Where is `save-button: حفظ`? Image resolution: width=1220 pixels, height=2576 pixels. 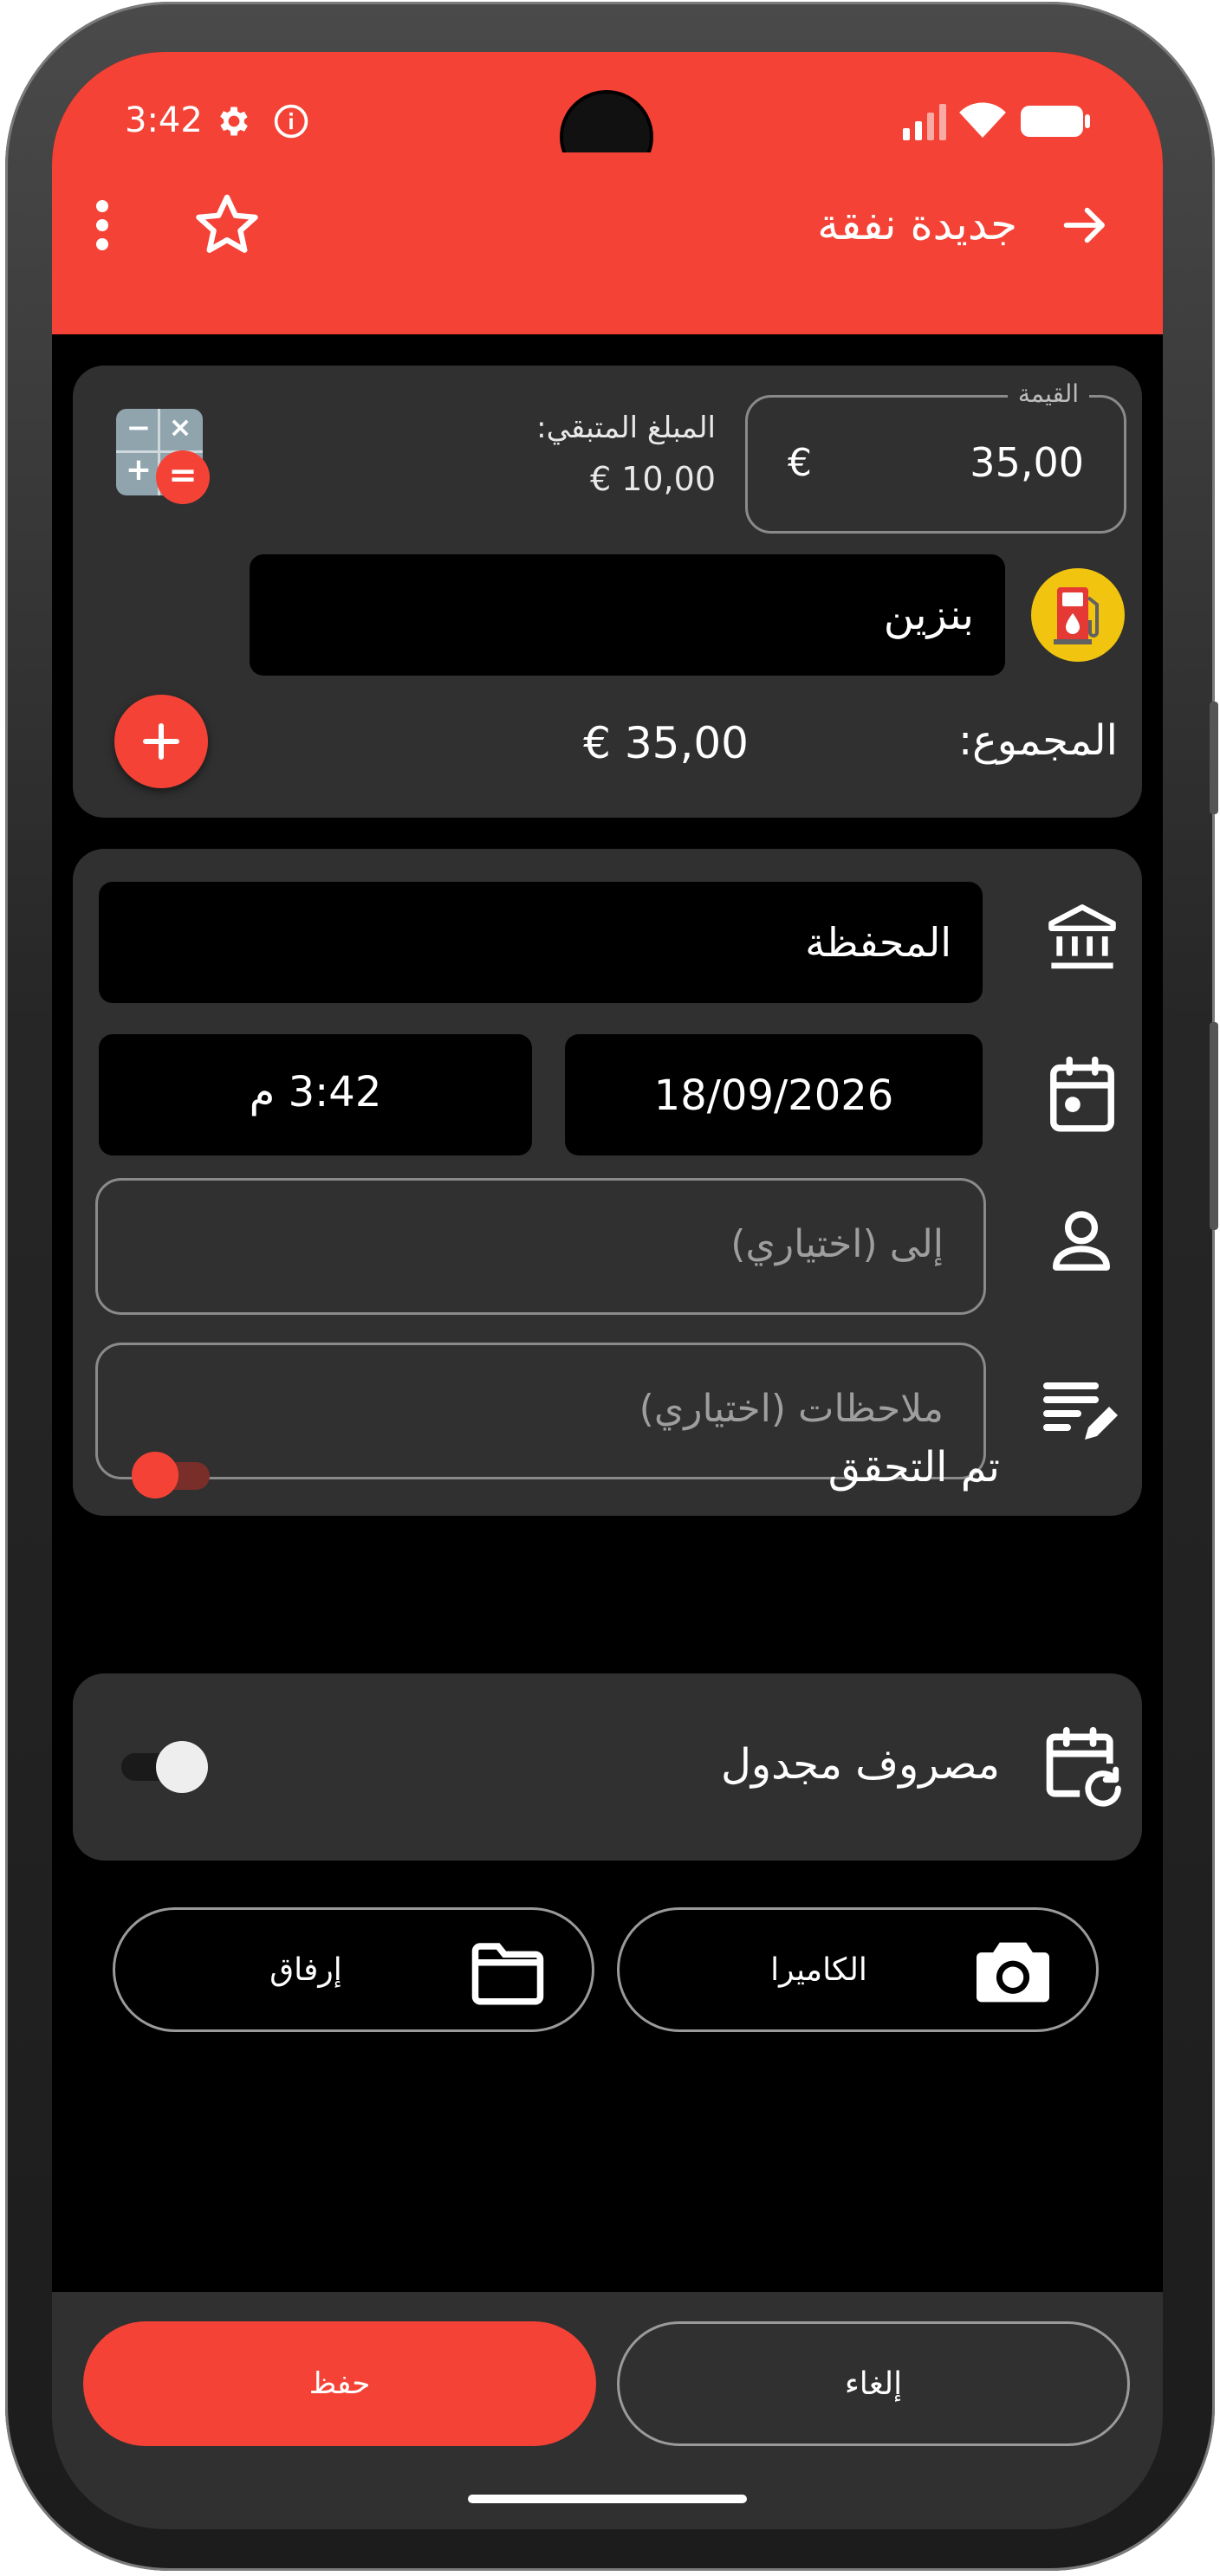 save-button: حفظ is located at coordinates (340, 2383).